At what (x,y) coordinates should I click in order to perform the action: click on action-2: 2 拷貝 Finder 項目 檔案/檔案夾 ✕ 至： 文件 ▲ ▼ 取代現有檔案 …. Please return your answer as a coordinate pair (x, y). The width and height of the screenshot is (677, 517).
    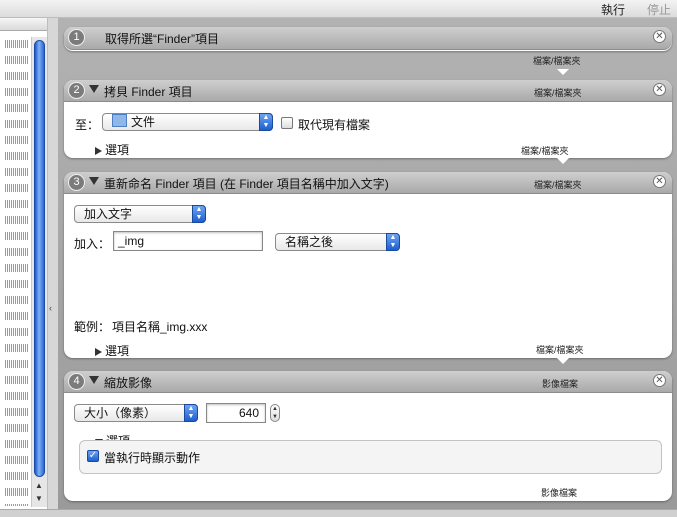
    Looking at the image, I should click on (368, 119).